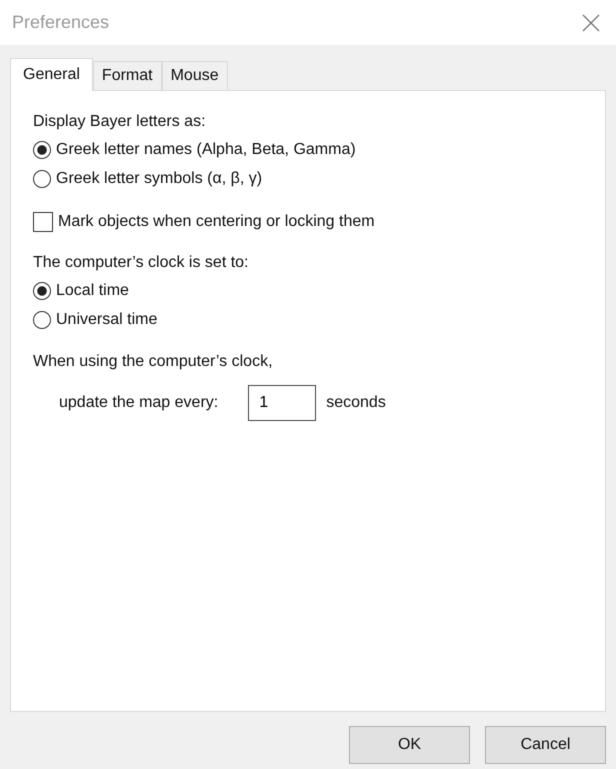 Image resolution: width=616 pixels, height=769 pixels. I want to click on section-label: When using the computer’s clock,, so click(153, 362).